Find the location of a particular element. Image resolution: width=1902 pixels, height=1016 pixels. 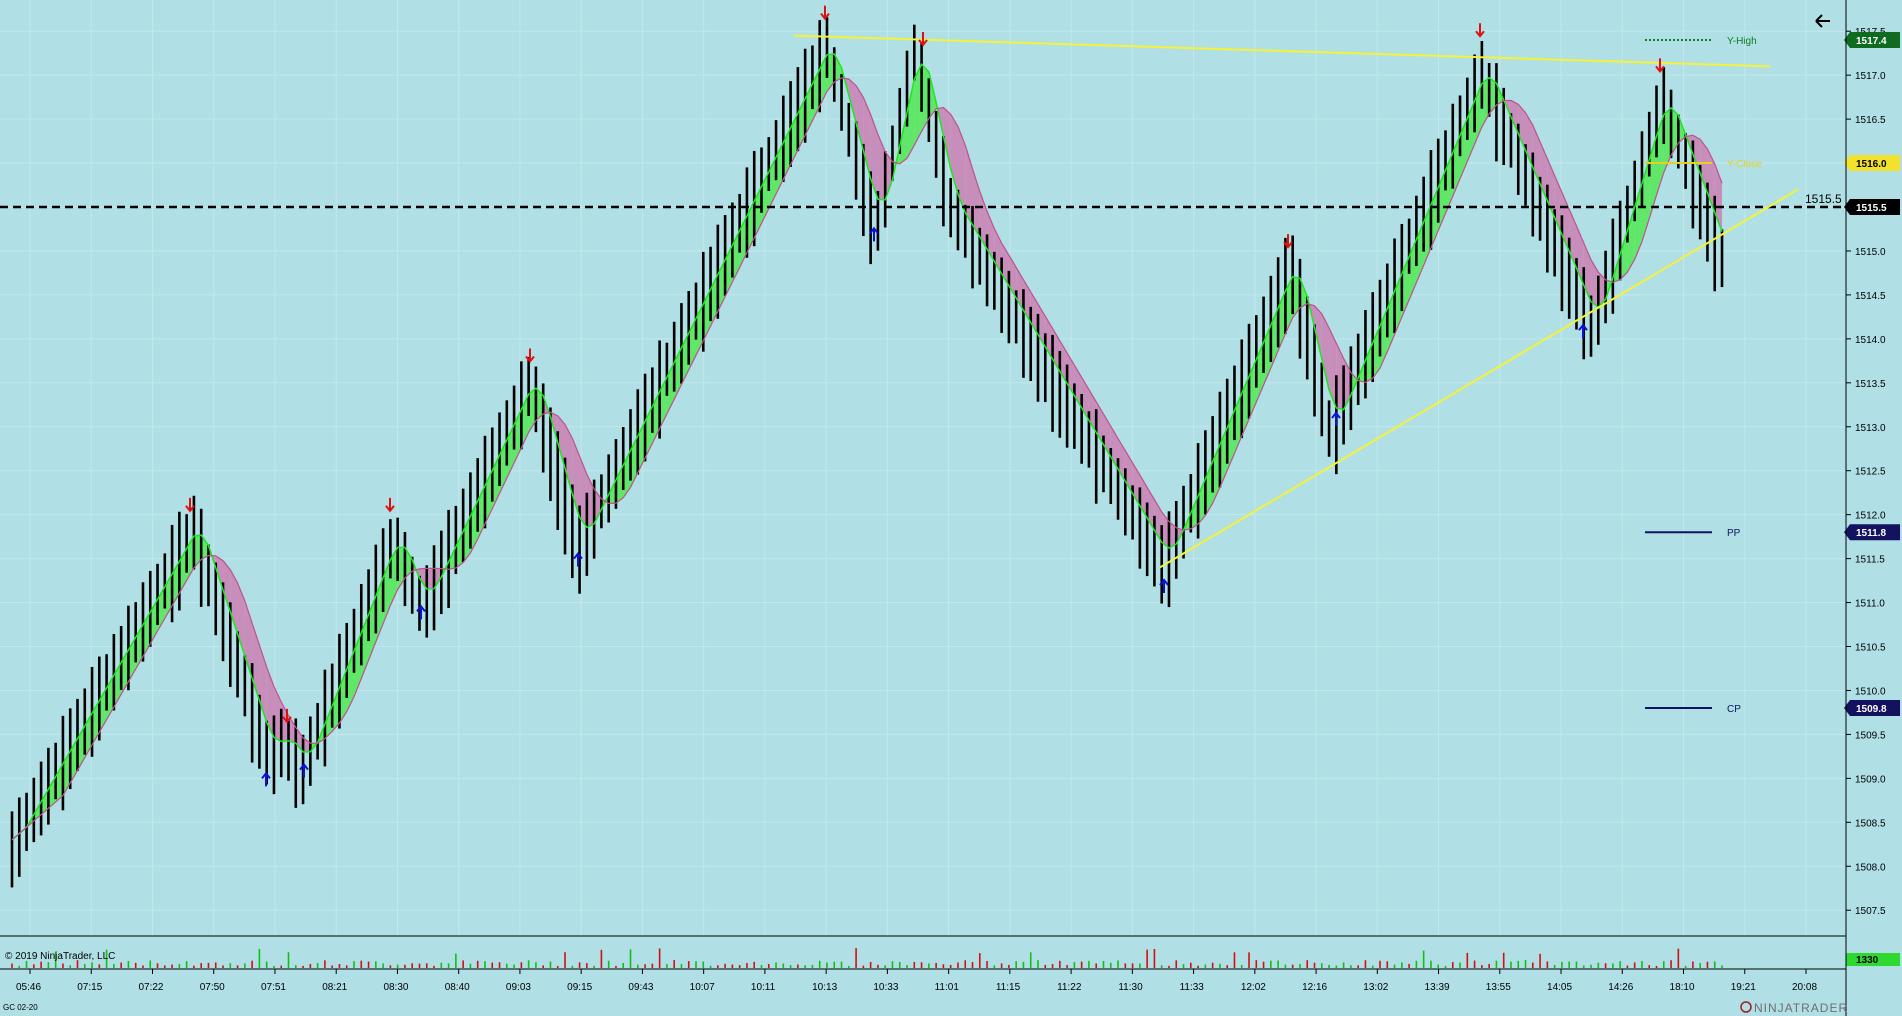

level-label-cp: CP is located at coordinates (1734, 709).